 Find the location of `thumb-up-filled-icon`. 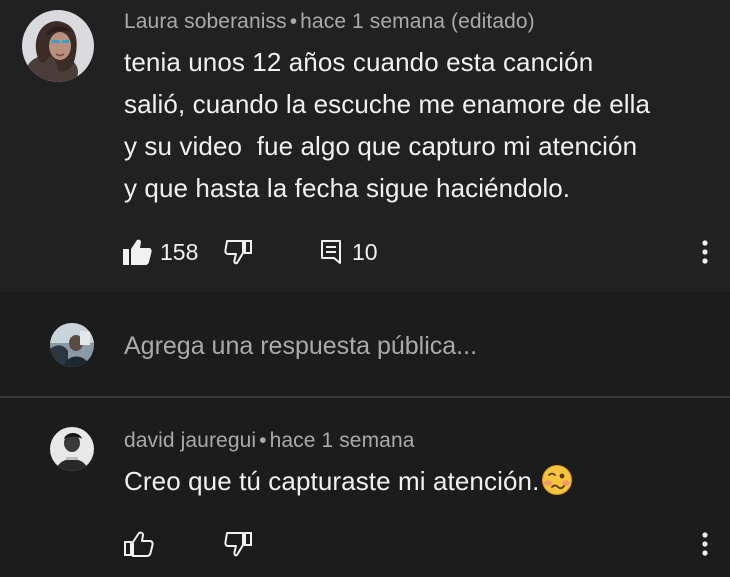

thumb-up-filled-icon is located at coordinates (137, 252).